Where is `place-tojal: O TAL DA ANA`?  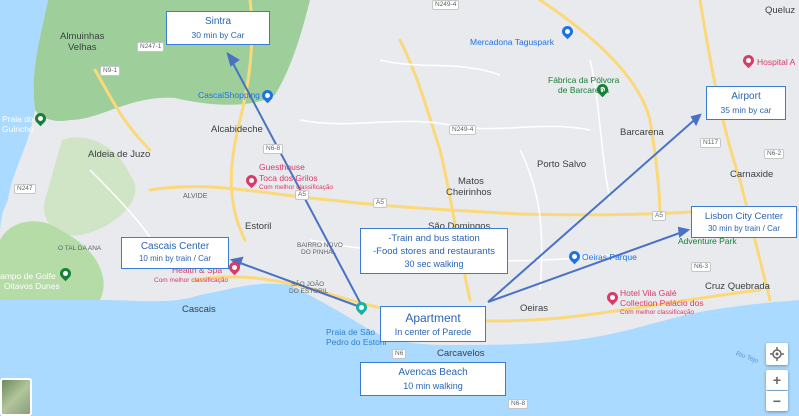
place-tojal: O TAL DA ANA is located at coordinates (80, 248).